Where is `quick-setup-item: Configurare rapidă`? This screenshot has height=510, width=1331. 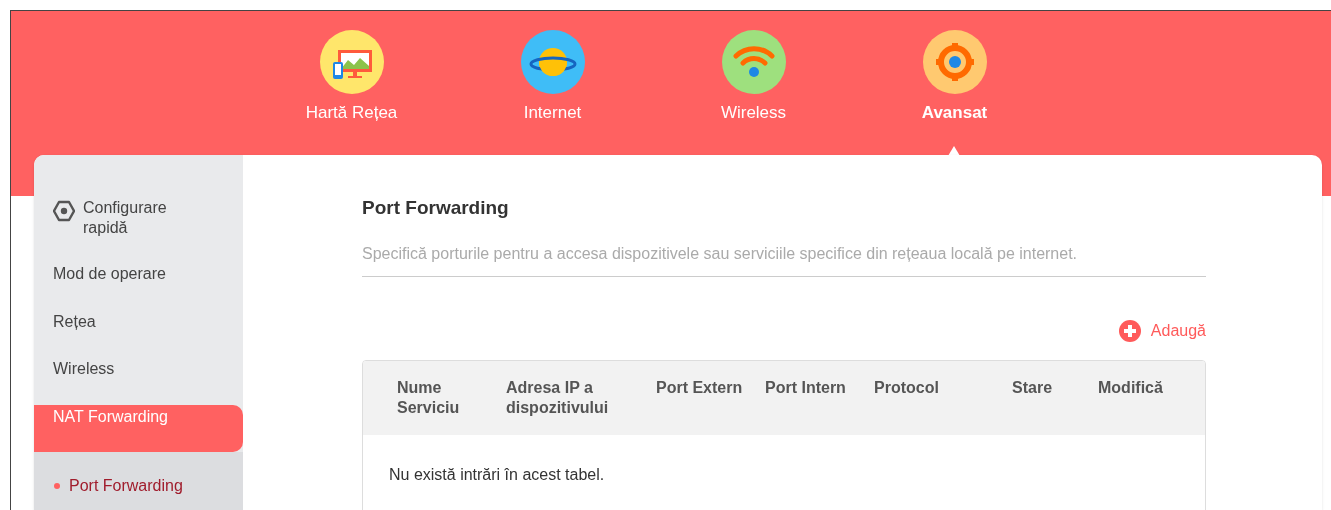 quick-setup-item: Configurare rapidă is located at coordinates (138, 230).